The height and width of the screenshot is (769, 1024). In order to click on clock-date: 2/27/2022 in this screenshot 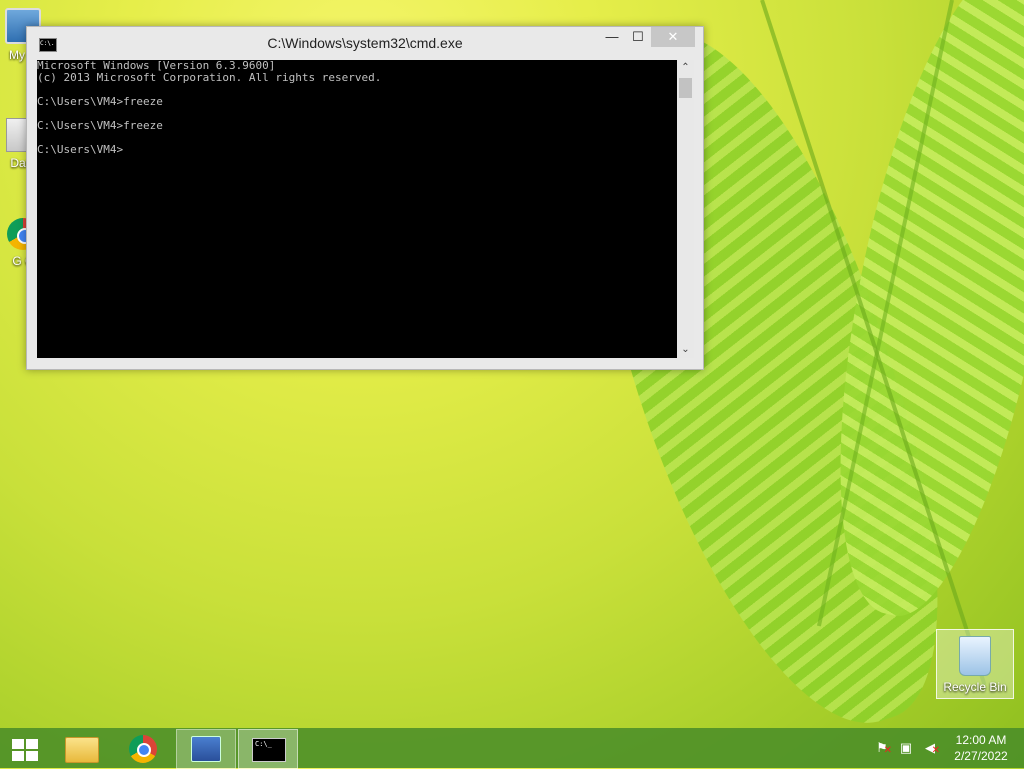, I will do `click(981, 756)`.